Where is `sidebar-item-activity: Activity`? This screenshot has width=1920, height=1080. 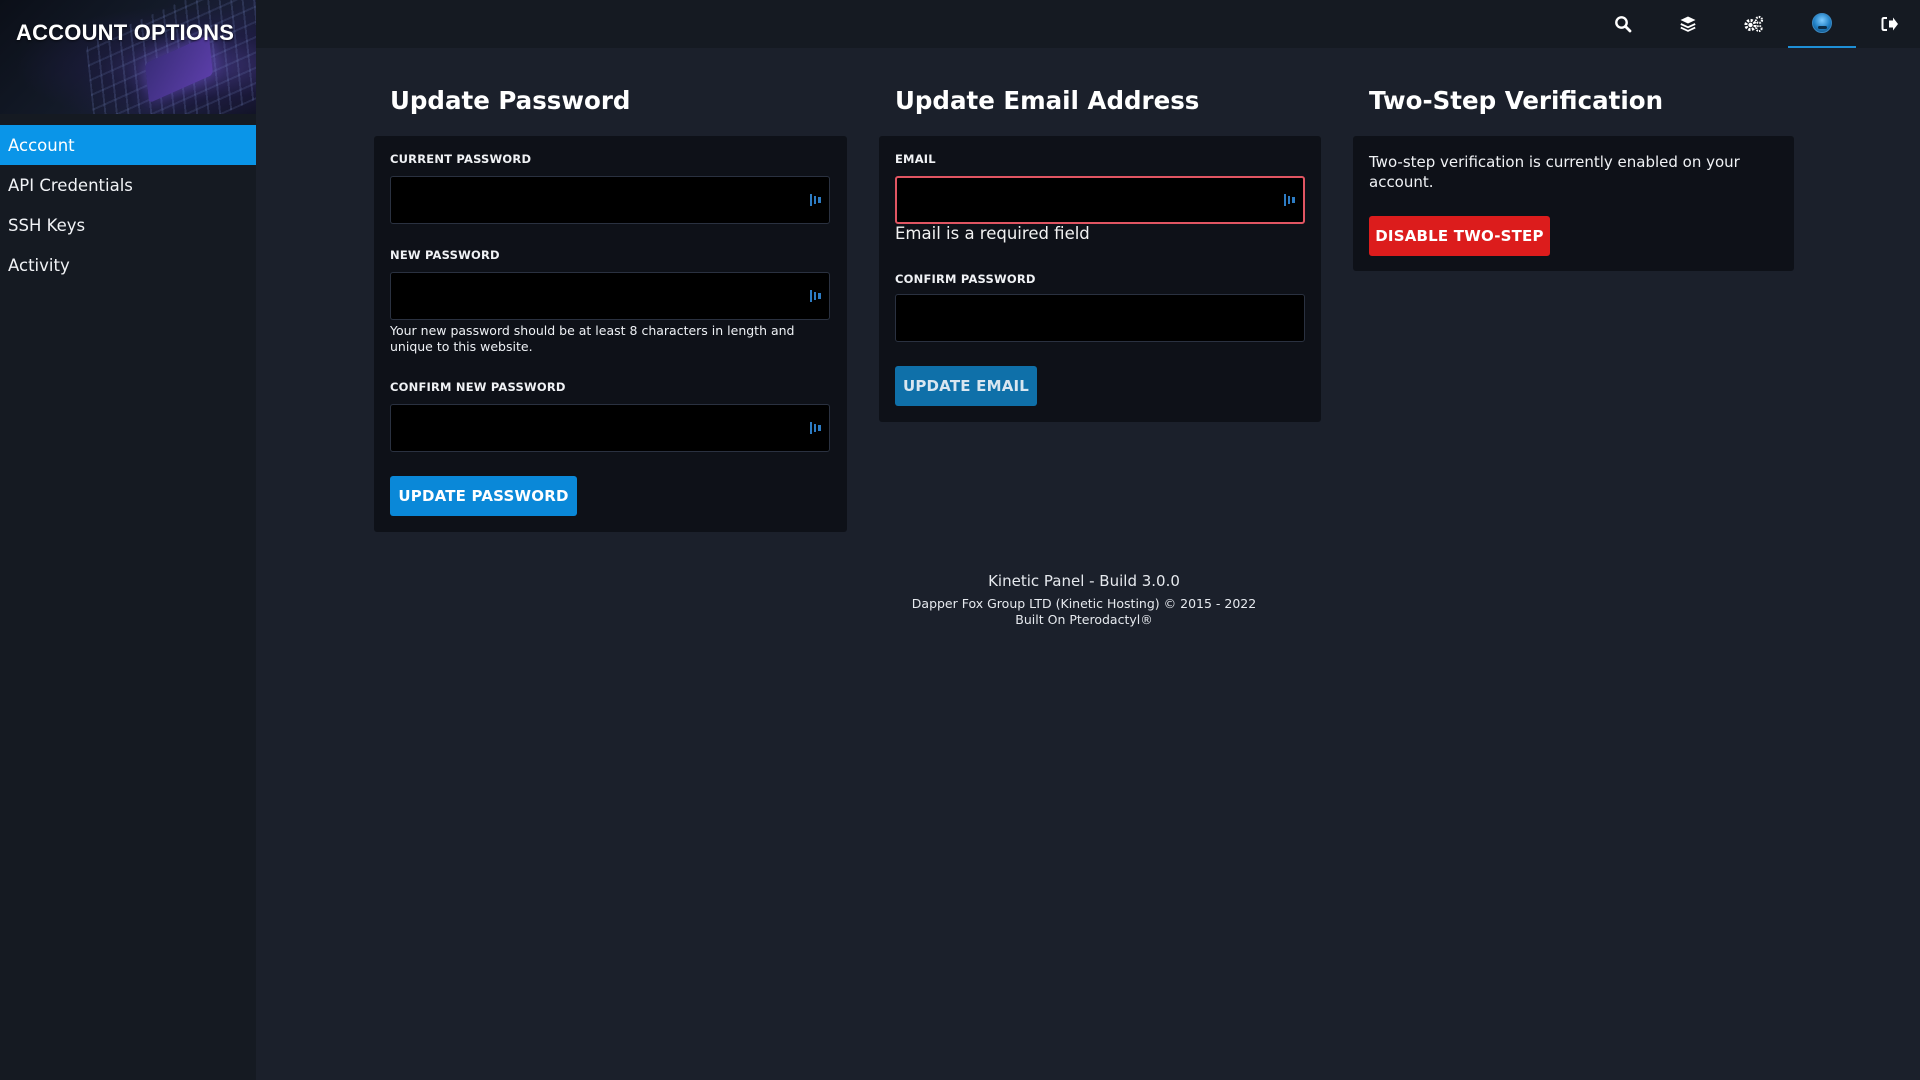 sidebar-item-activity: Activity is located at coordinates (128, 265).